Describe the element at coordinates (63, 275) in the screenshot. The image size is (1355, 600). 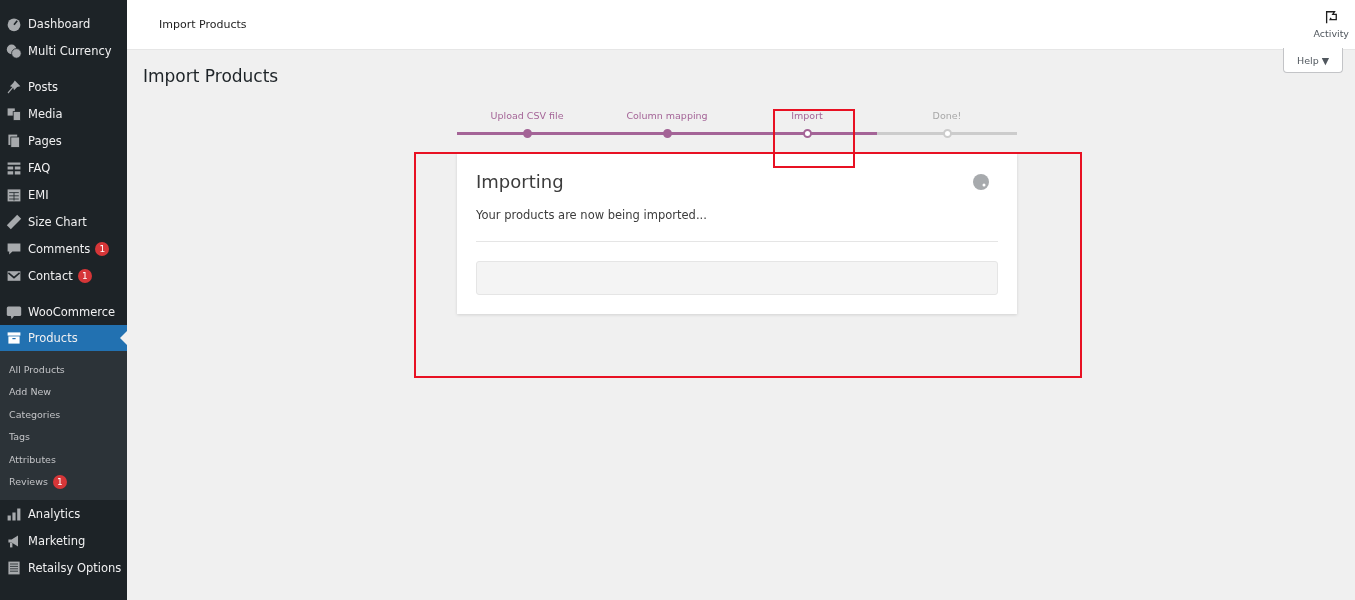
I see `menu-item: Contact 1` at that location.